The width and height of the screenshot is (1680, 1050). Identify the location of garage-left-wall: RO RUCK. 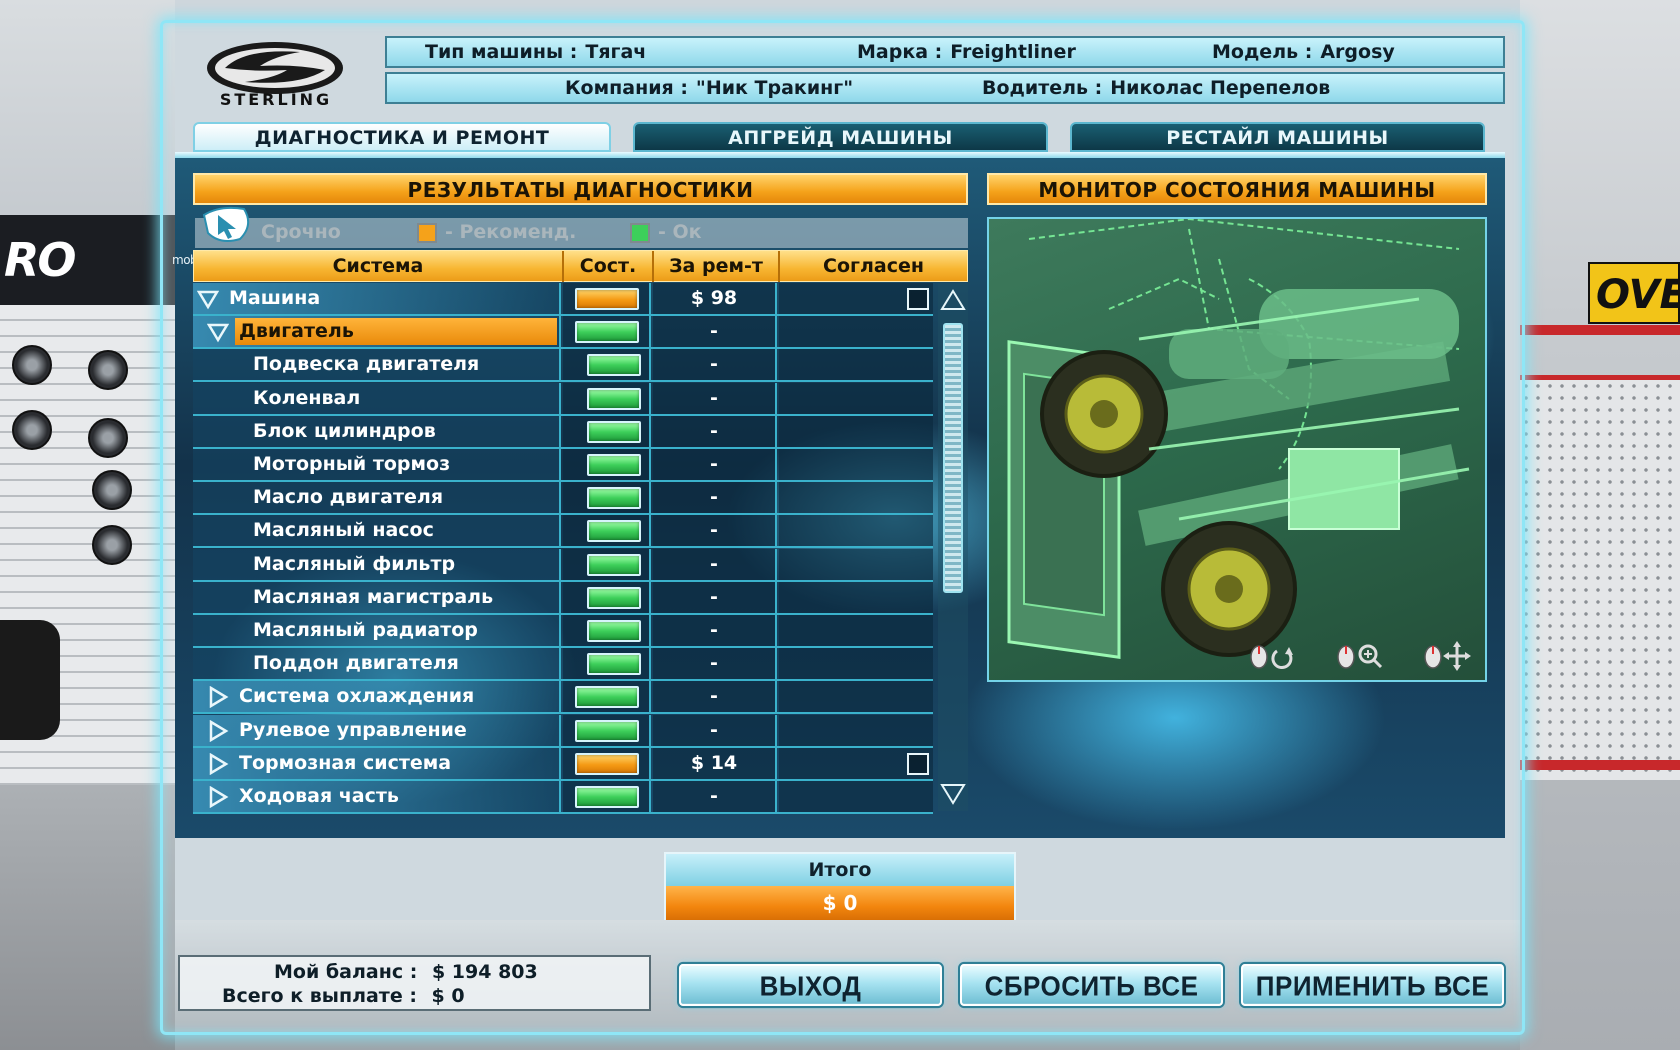
(87, 525).